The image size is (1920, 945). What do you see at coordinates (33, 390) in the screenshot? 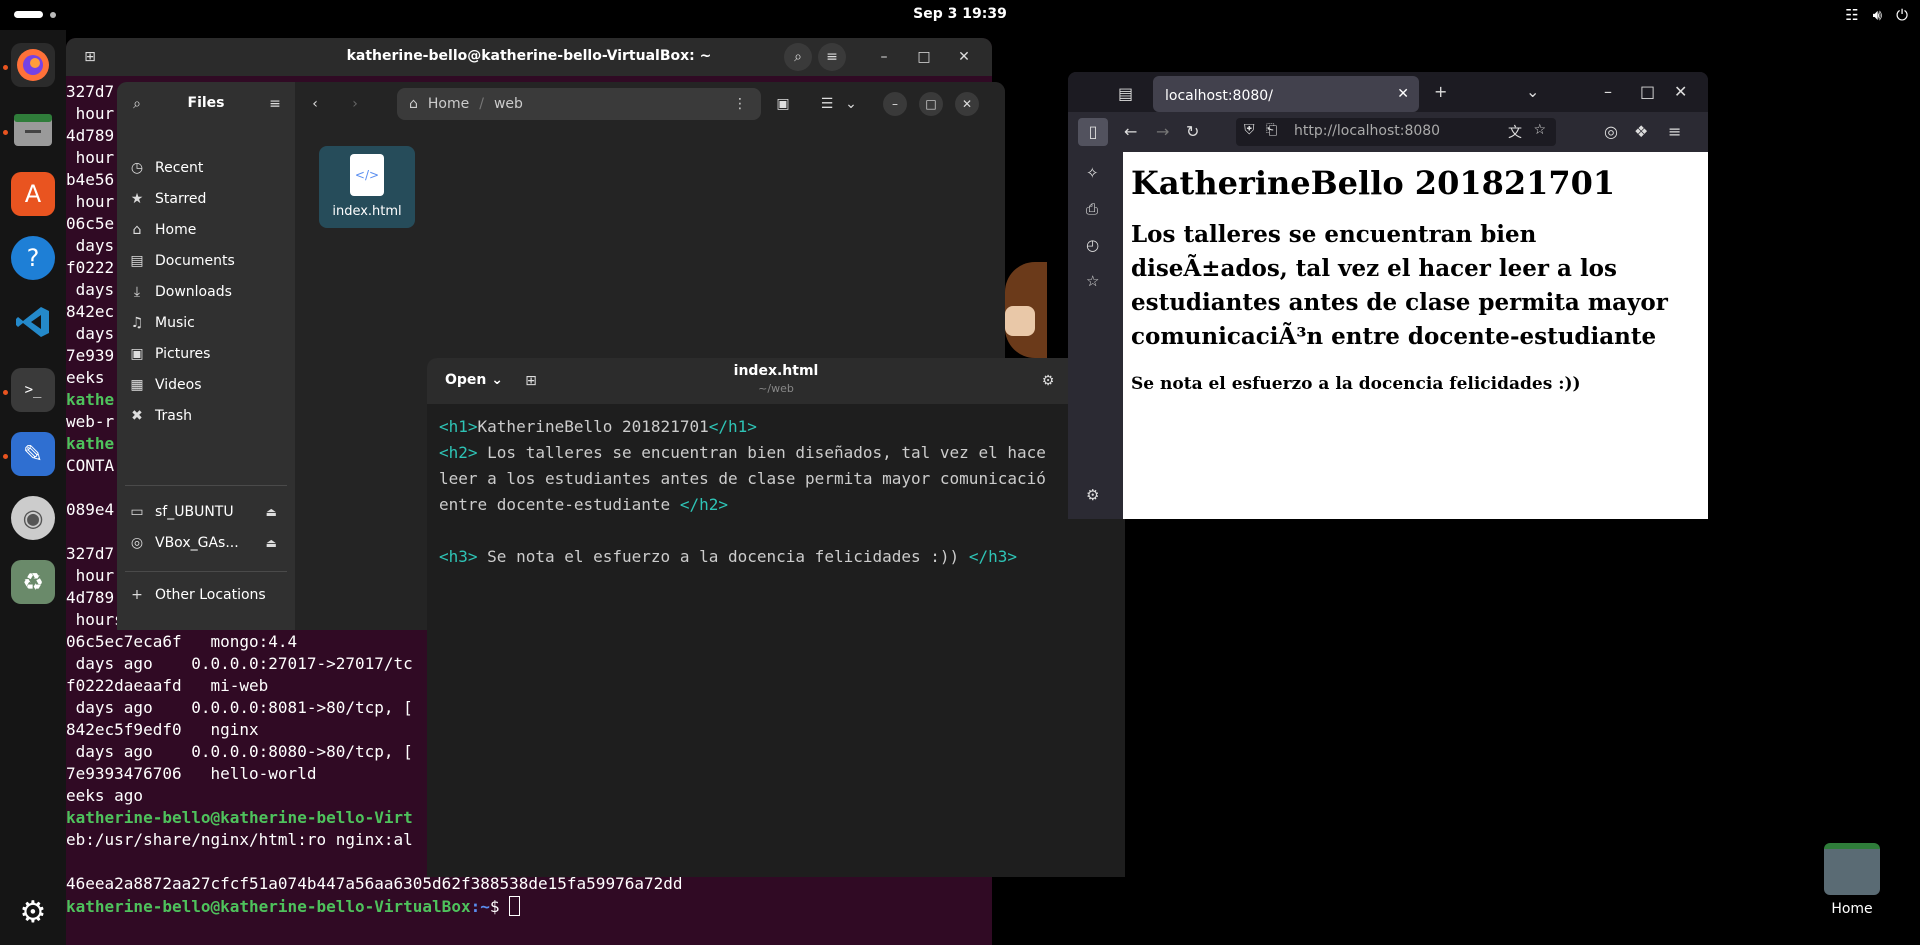
I see `terminal-icon: >_` at bounding box center [33, 390].